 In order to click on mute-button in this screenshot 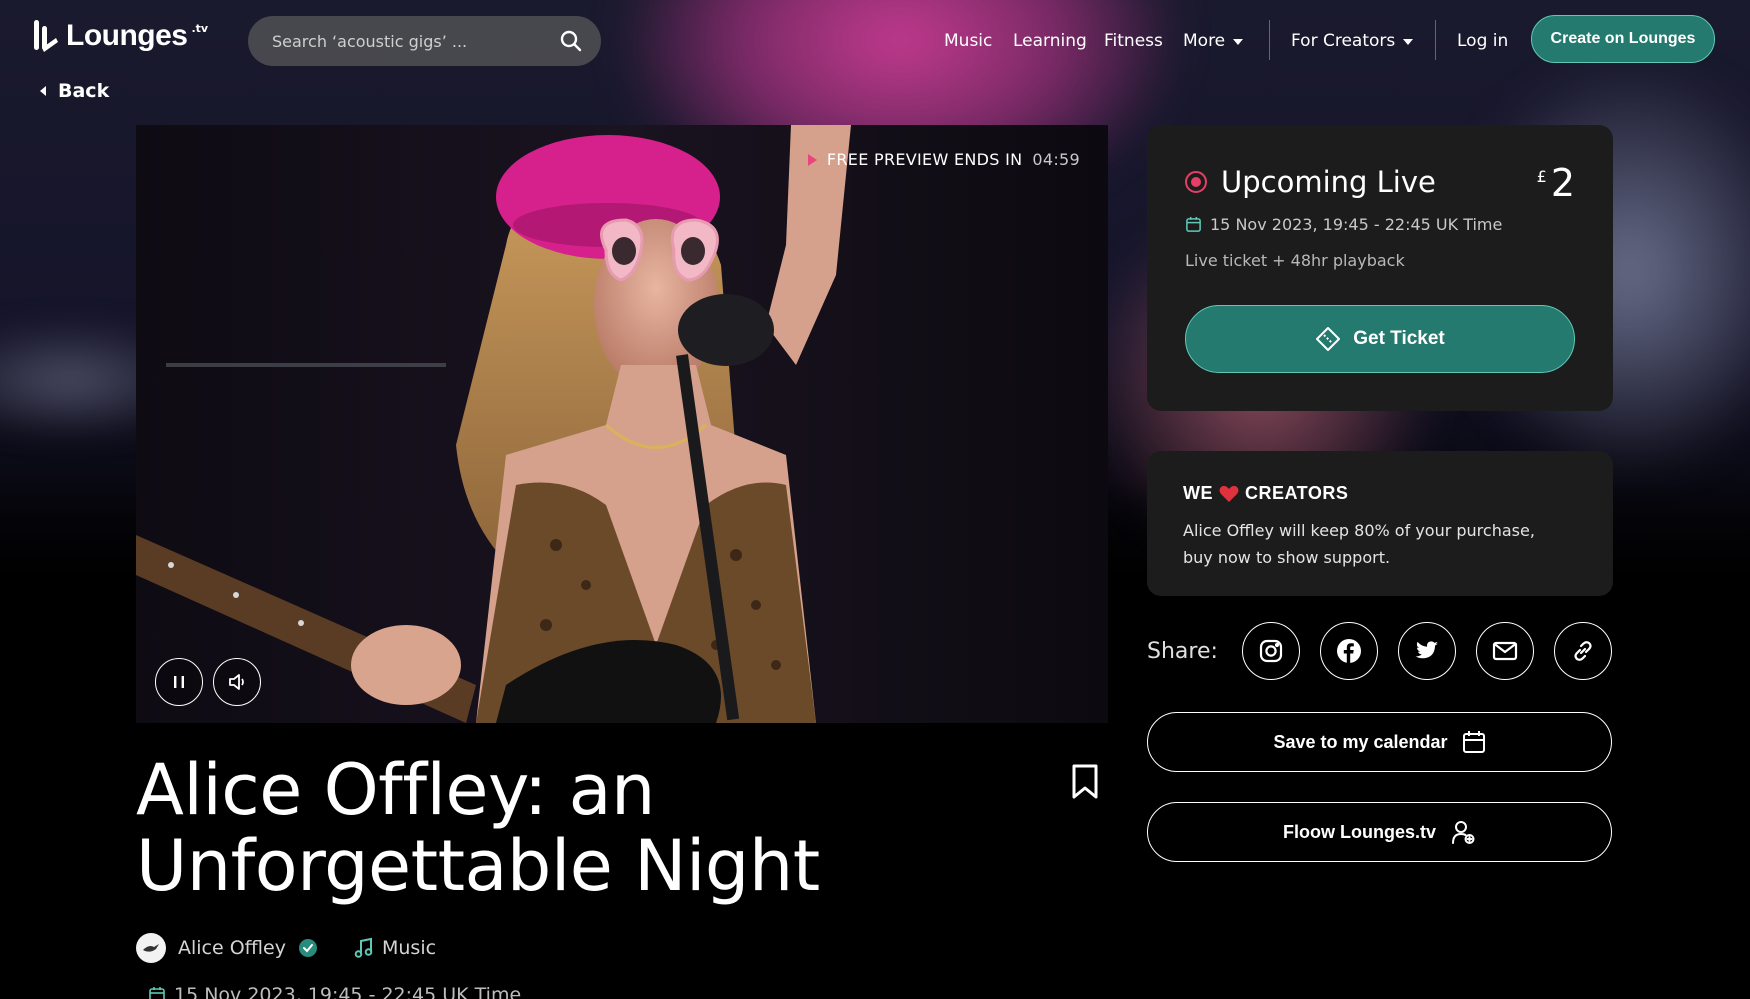, I will do `click(237, 682)`.